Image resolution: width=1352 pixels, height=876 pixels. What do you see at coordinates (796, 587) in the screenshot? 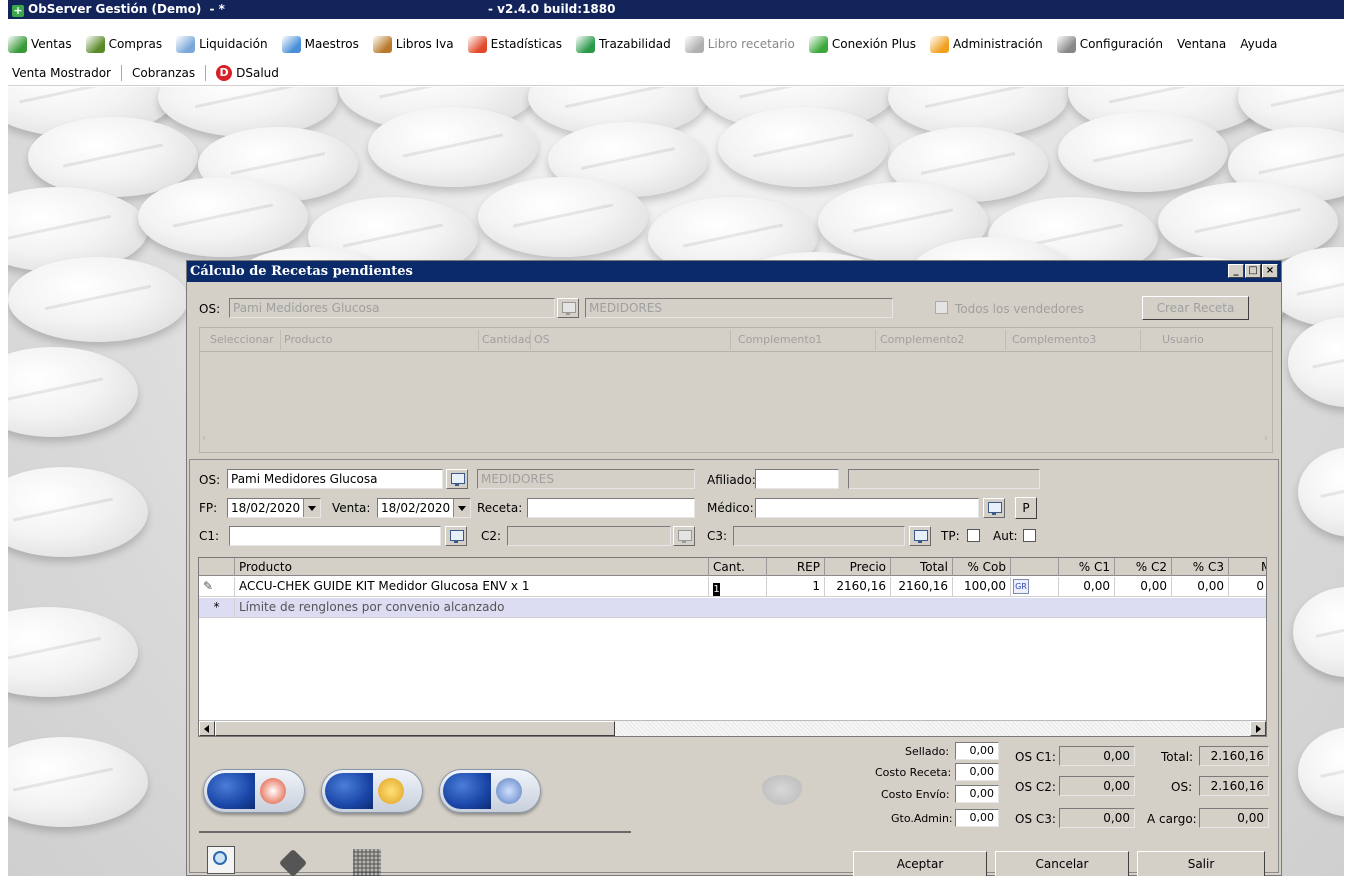
I see `cell-rep: 1` at bounding box center [796, 587].